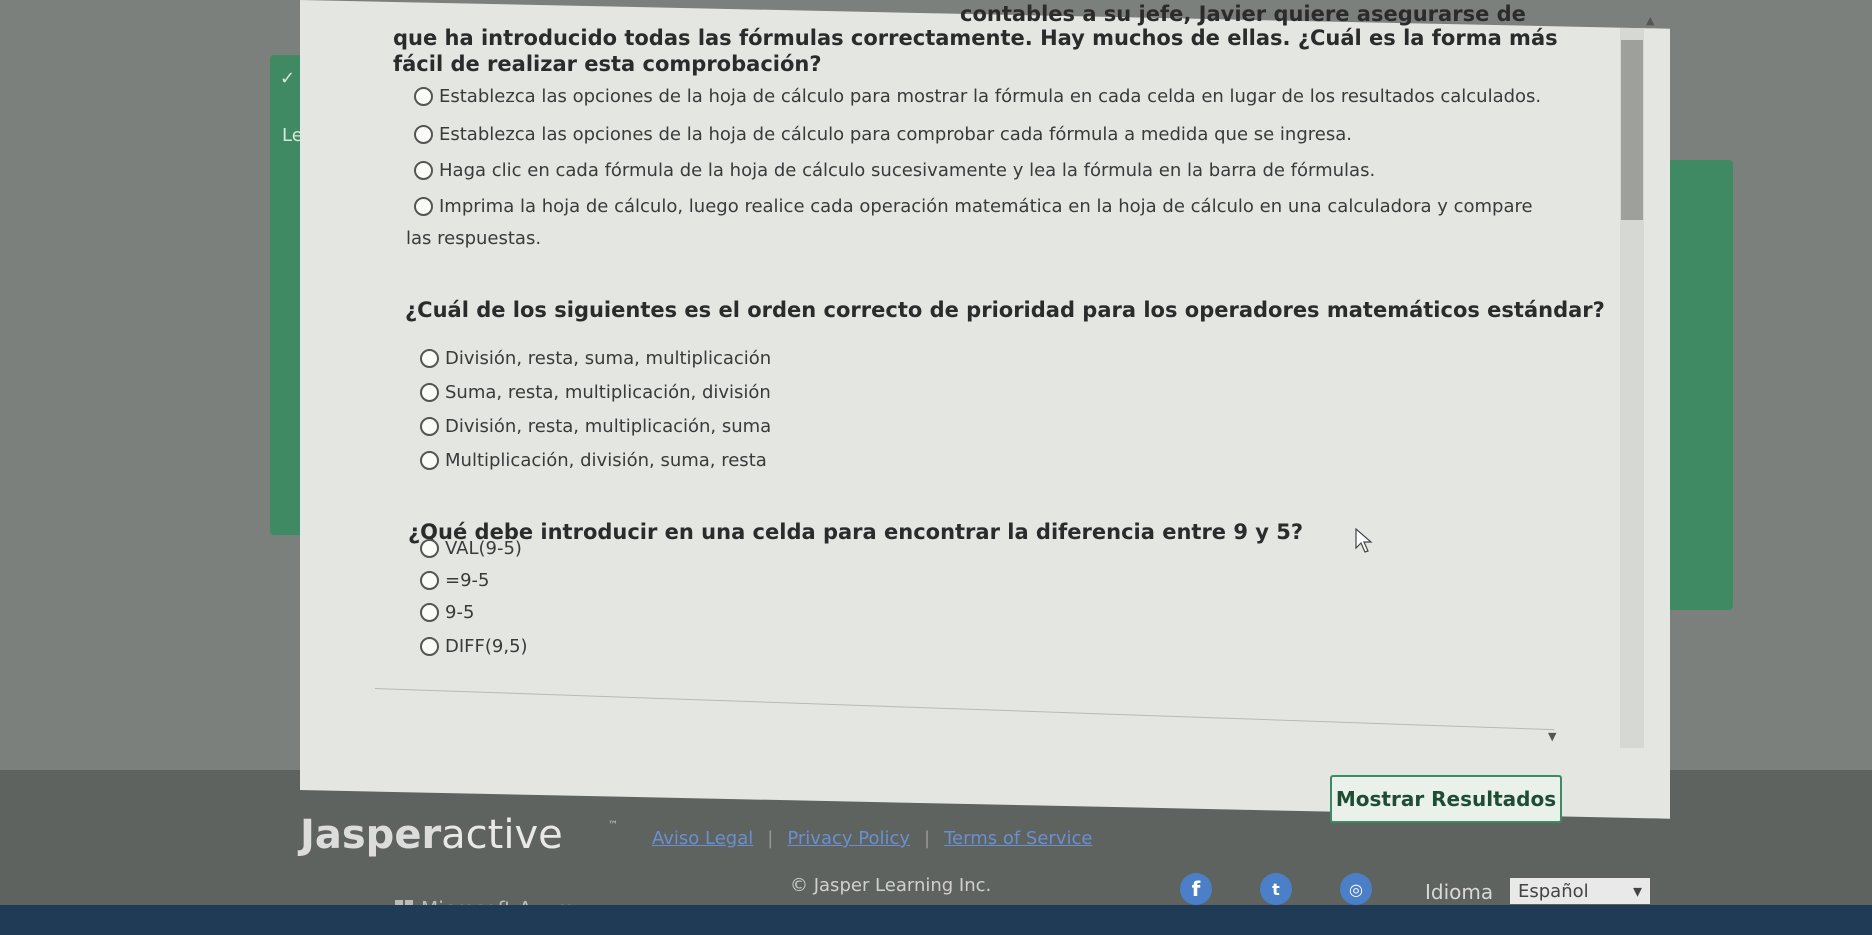 The image size is (1872, 935). Describe the element at coordinates (1364, 540) in the screenshot. I see `mouse-cursor-icon` at that location.